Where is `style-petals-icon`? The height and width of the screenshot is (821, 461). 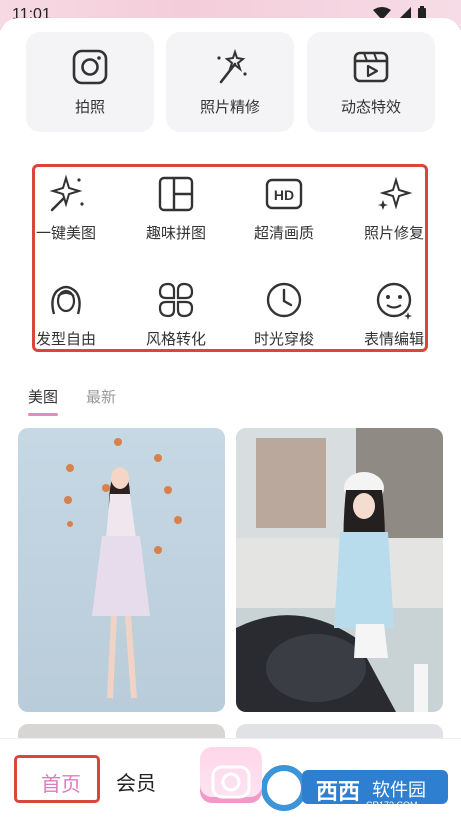
style-petals-icon is located at coordinates (176, 300).